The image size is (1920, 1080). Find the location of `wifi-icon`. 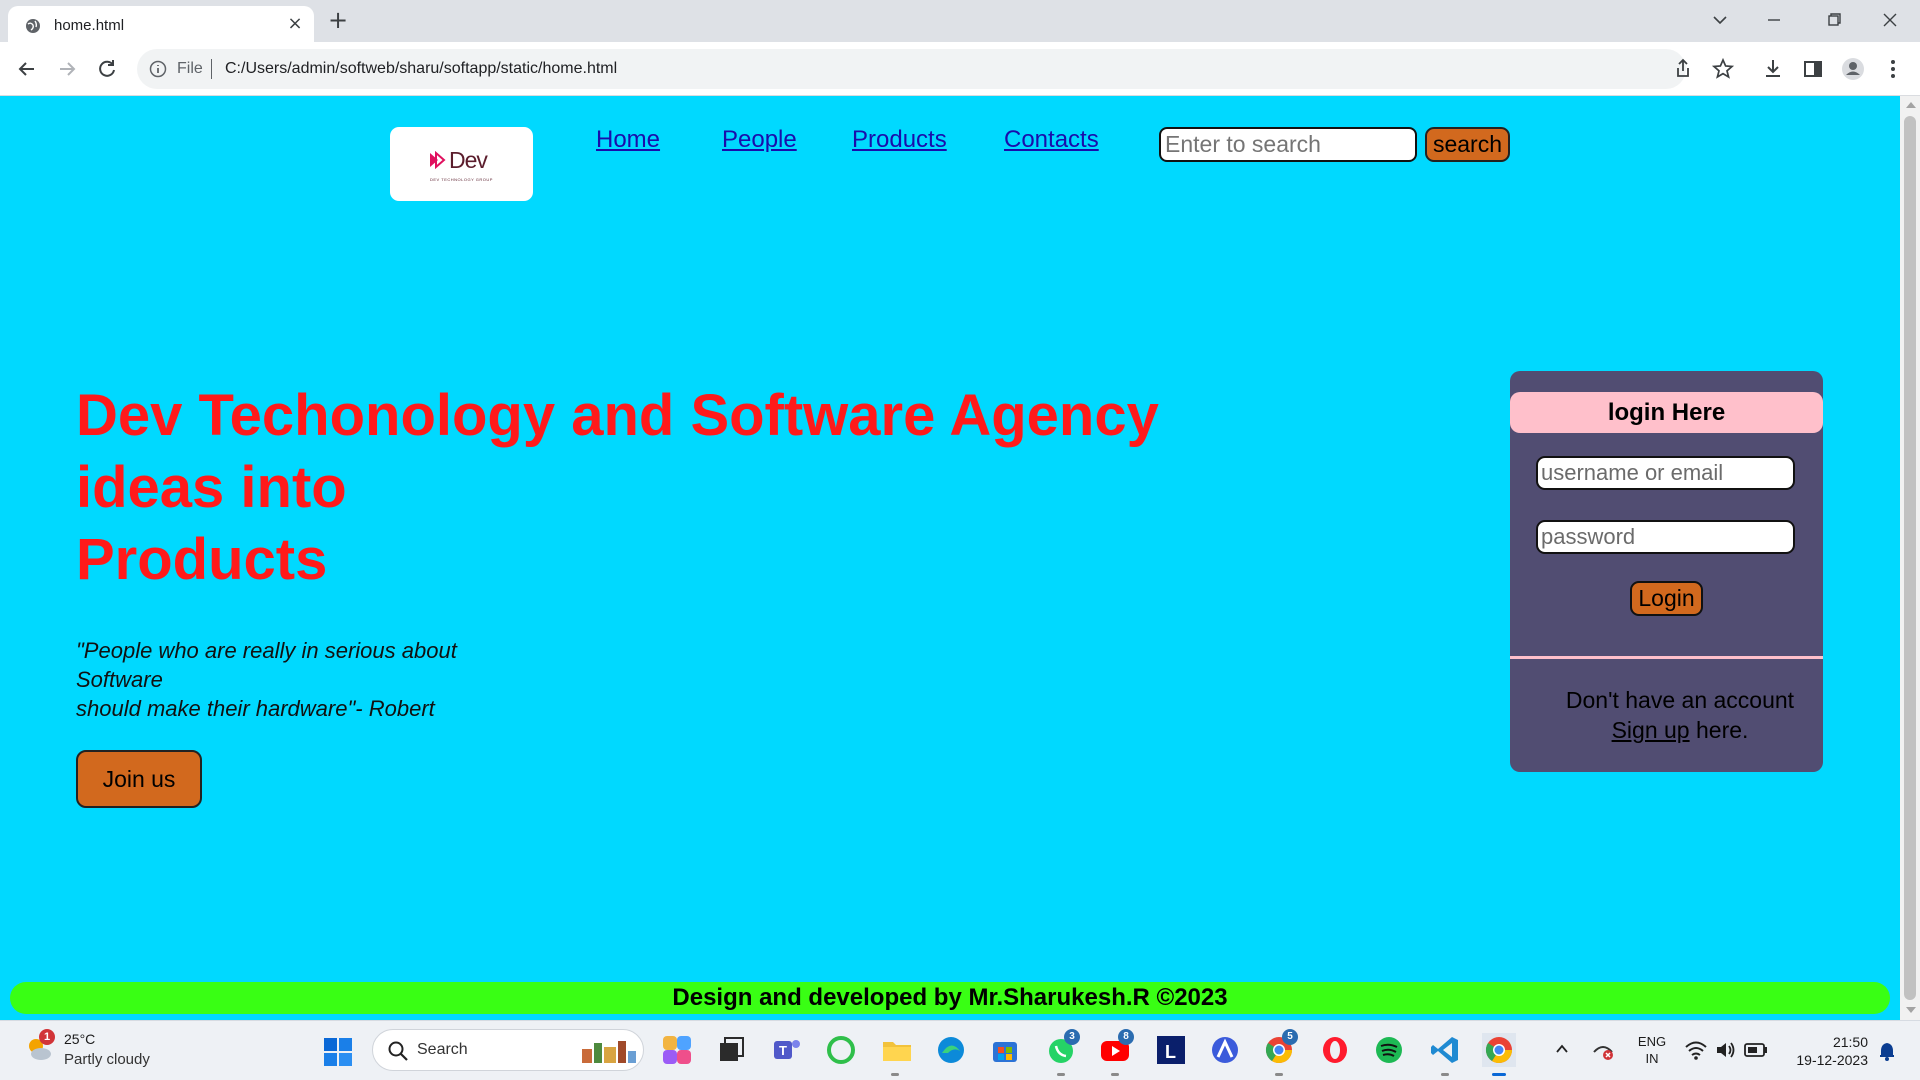

wifi-icon is located at coordinates (1696, 1050).